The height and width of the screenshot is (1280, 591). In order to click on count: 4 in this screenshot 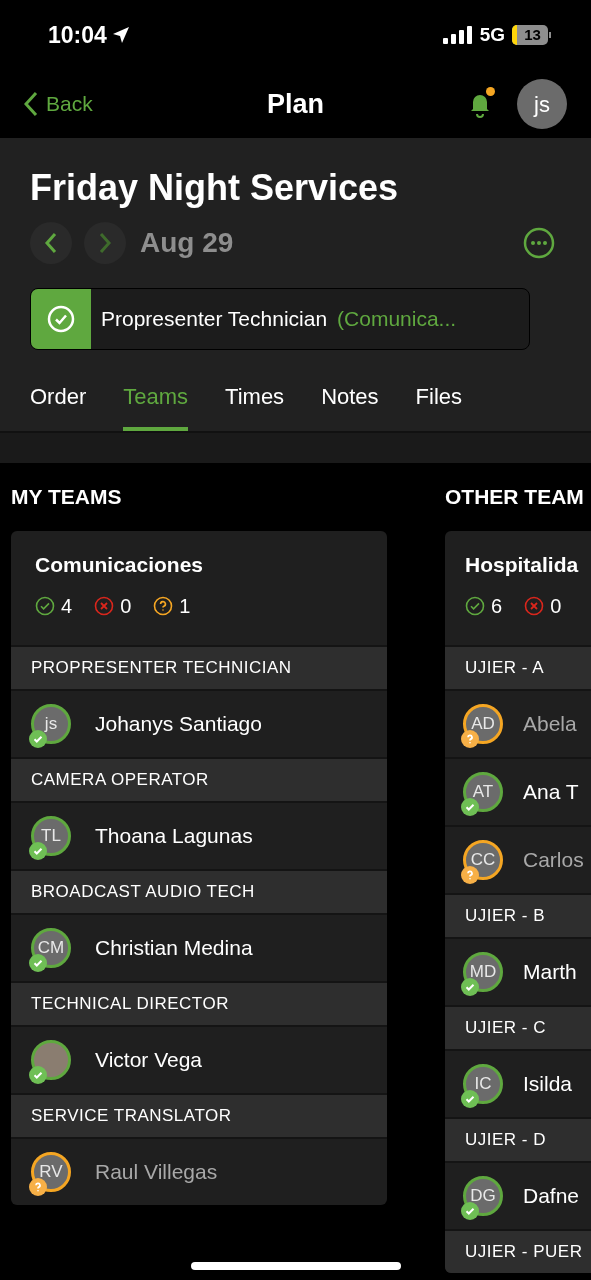, I will do `click(67, 606)`.